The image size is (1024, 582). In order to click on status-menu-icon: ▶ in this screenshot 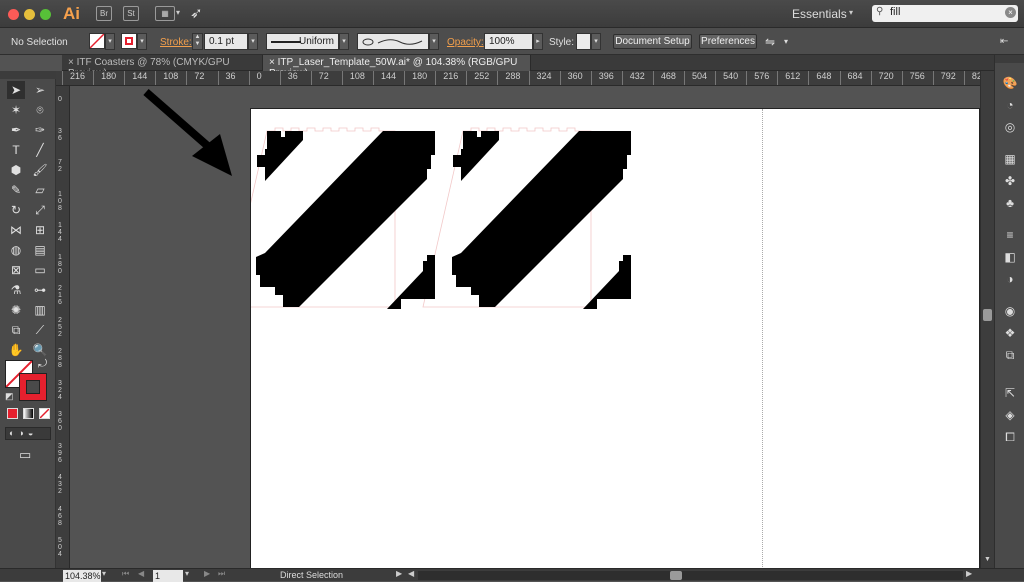, I will do `click(399, 573)`.